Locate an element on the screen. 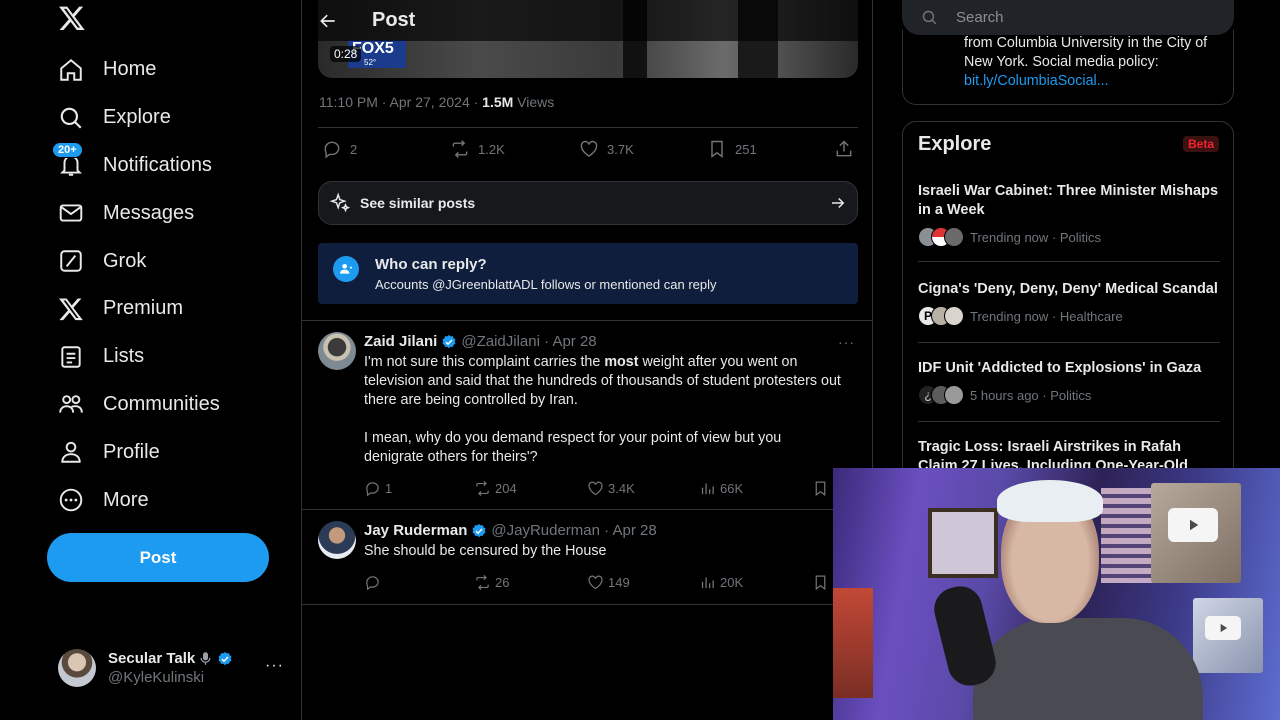 This screenshot has height=720, width=1280. verified-badge-icon is located at coordinates (225, 658).